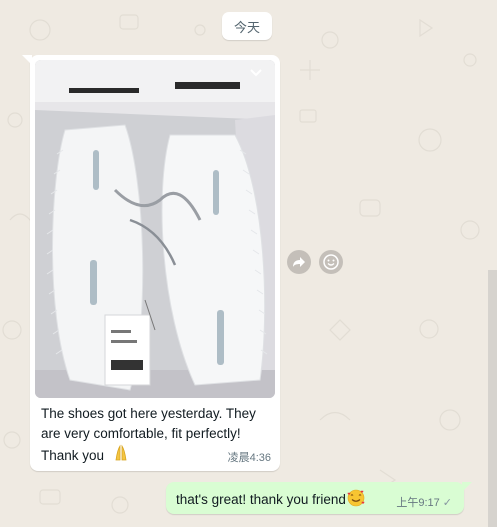 Image resolution: width=497 pixels, height=527 pixels. What do you see at coordinates (447, 503) in the screenshot?
I see `single-check-icon: ✓` at bounding box center [447, 503].